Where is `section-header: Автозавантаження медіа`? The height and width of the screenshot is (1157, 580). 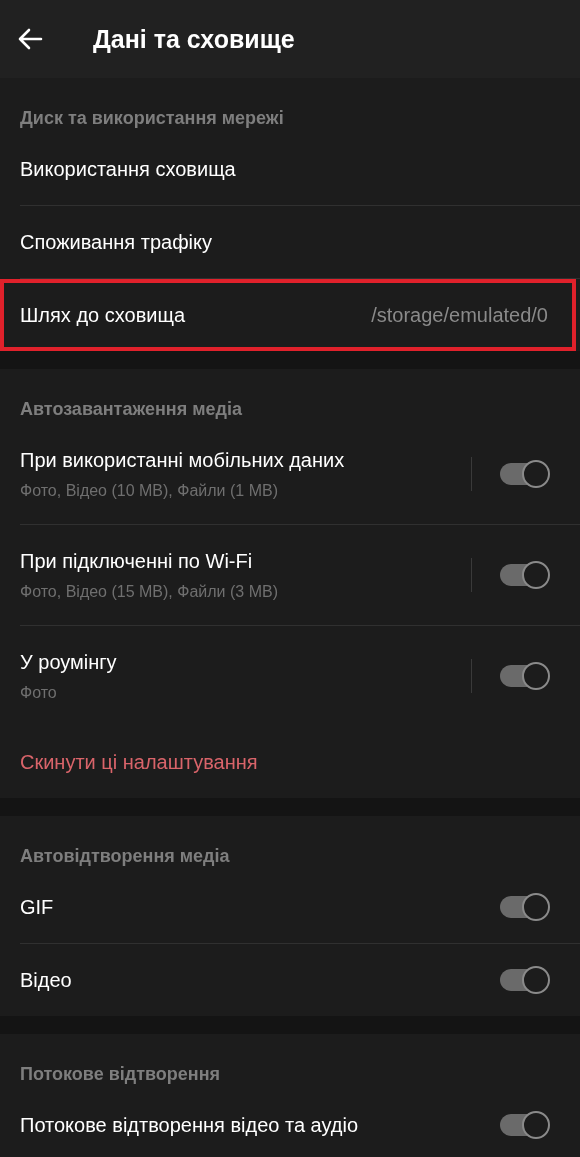 section-header: Автозавантаження медіа is located at coordinates (131, 409).